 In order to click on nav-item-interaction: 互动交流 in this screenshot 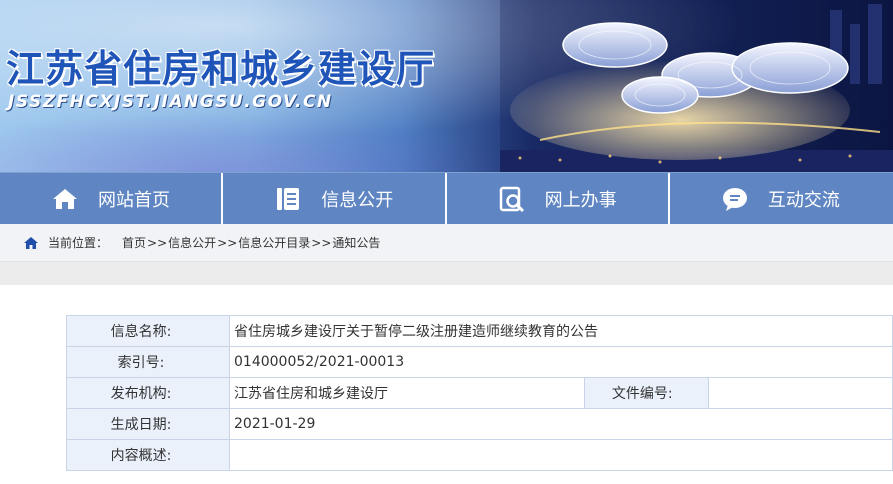, I will do `click(781, 198)`.